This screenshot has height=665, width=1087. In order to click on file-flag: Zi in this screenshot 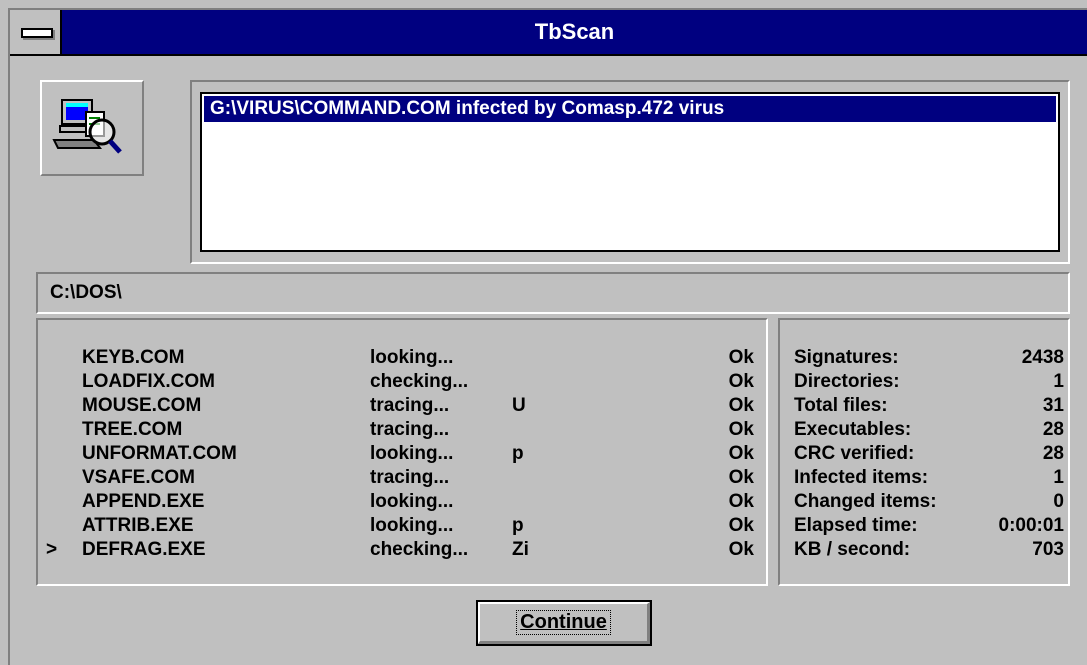, I will do `click(520, 549)`.